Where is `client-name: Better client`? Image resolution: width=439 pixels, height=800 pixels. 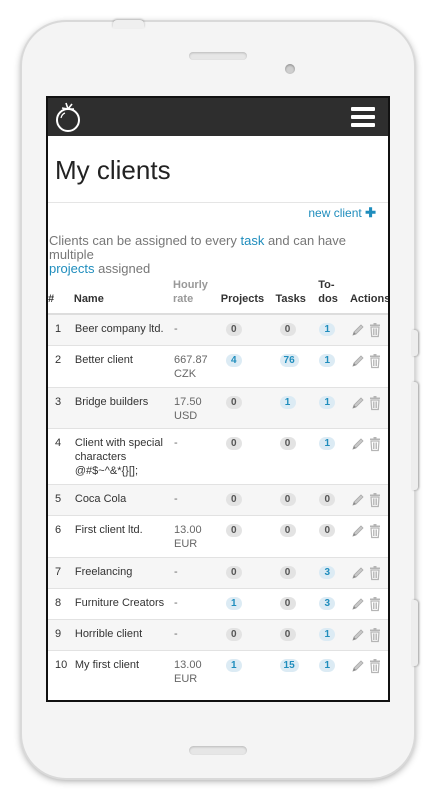
client-name: Better client is located at coordinates (123, 365).